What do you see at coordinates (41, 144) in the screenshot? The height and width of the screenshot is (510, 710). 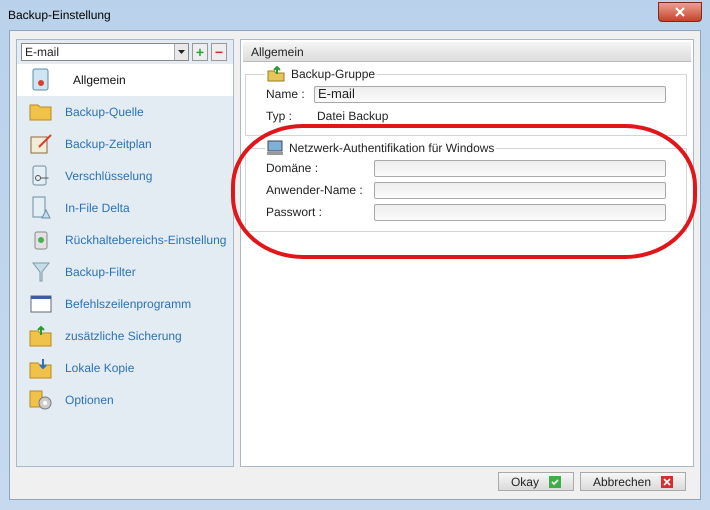 I see `calendar-icon` at bounding box center [41, 144].